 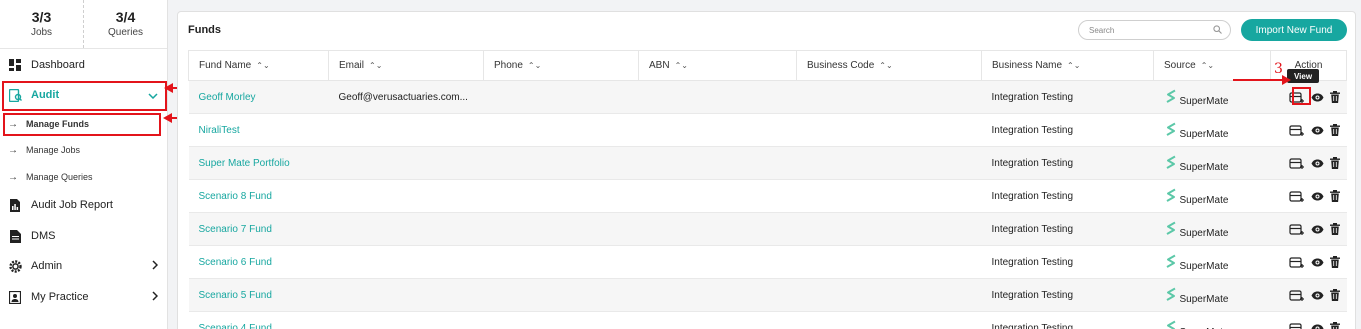 I want to click on queries-stat: 3/4 Queries, so click(x=125, y=24).